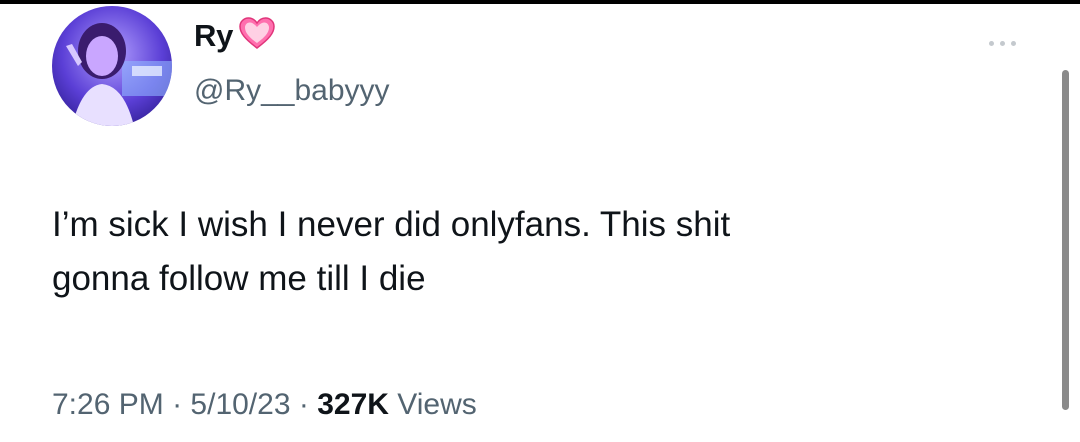 This screenshot has height=442, width=1080. What do you see at coordinates (1065, 240) in the screenshot?
I see `scrollbar` at bounding box center [1065, 240].